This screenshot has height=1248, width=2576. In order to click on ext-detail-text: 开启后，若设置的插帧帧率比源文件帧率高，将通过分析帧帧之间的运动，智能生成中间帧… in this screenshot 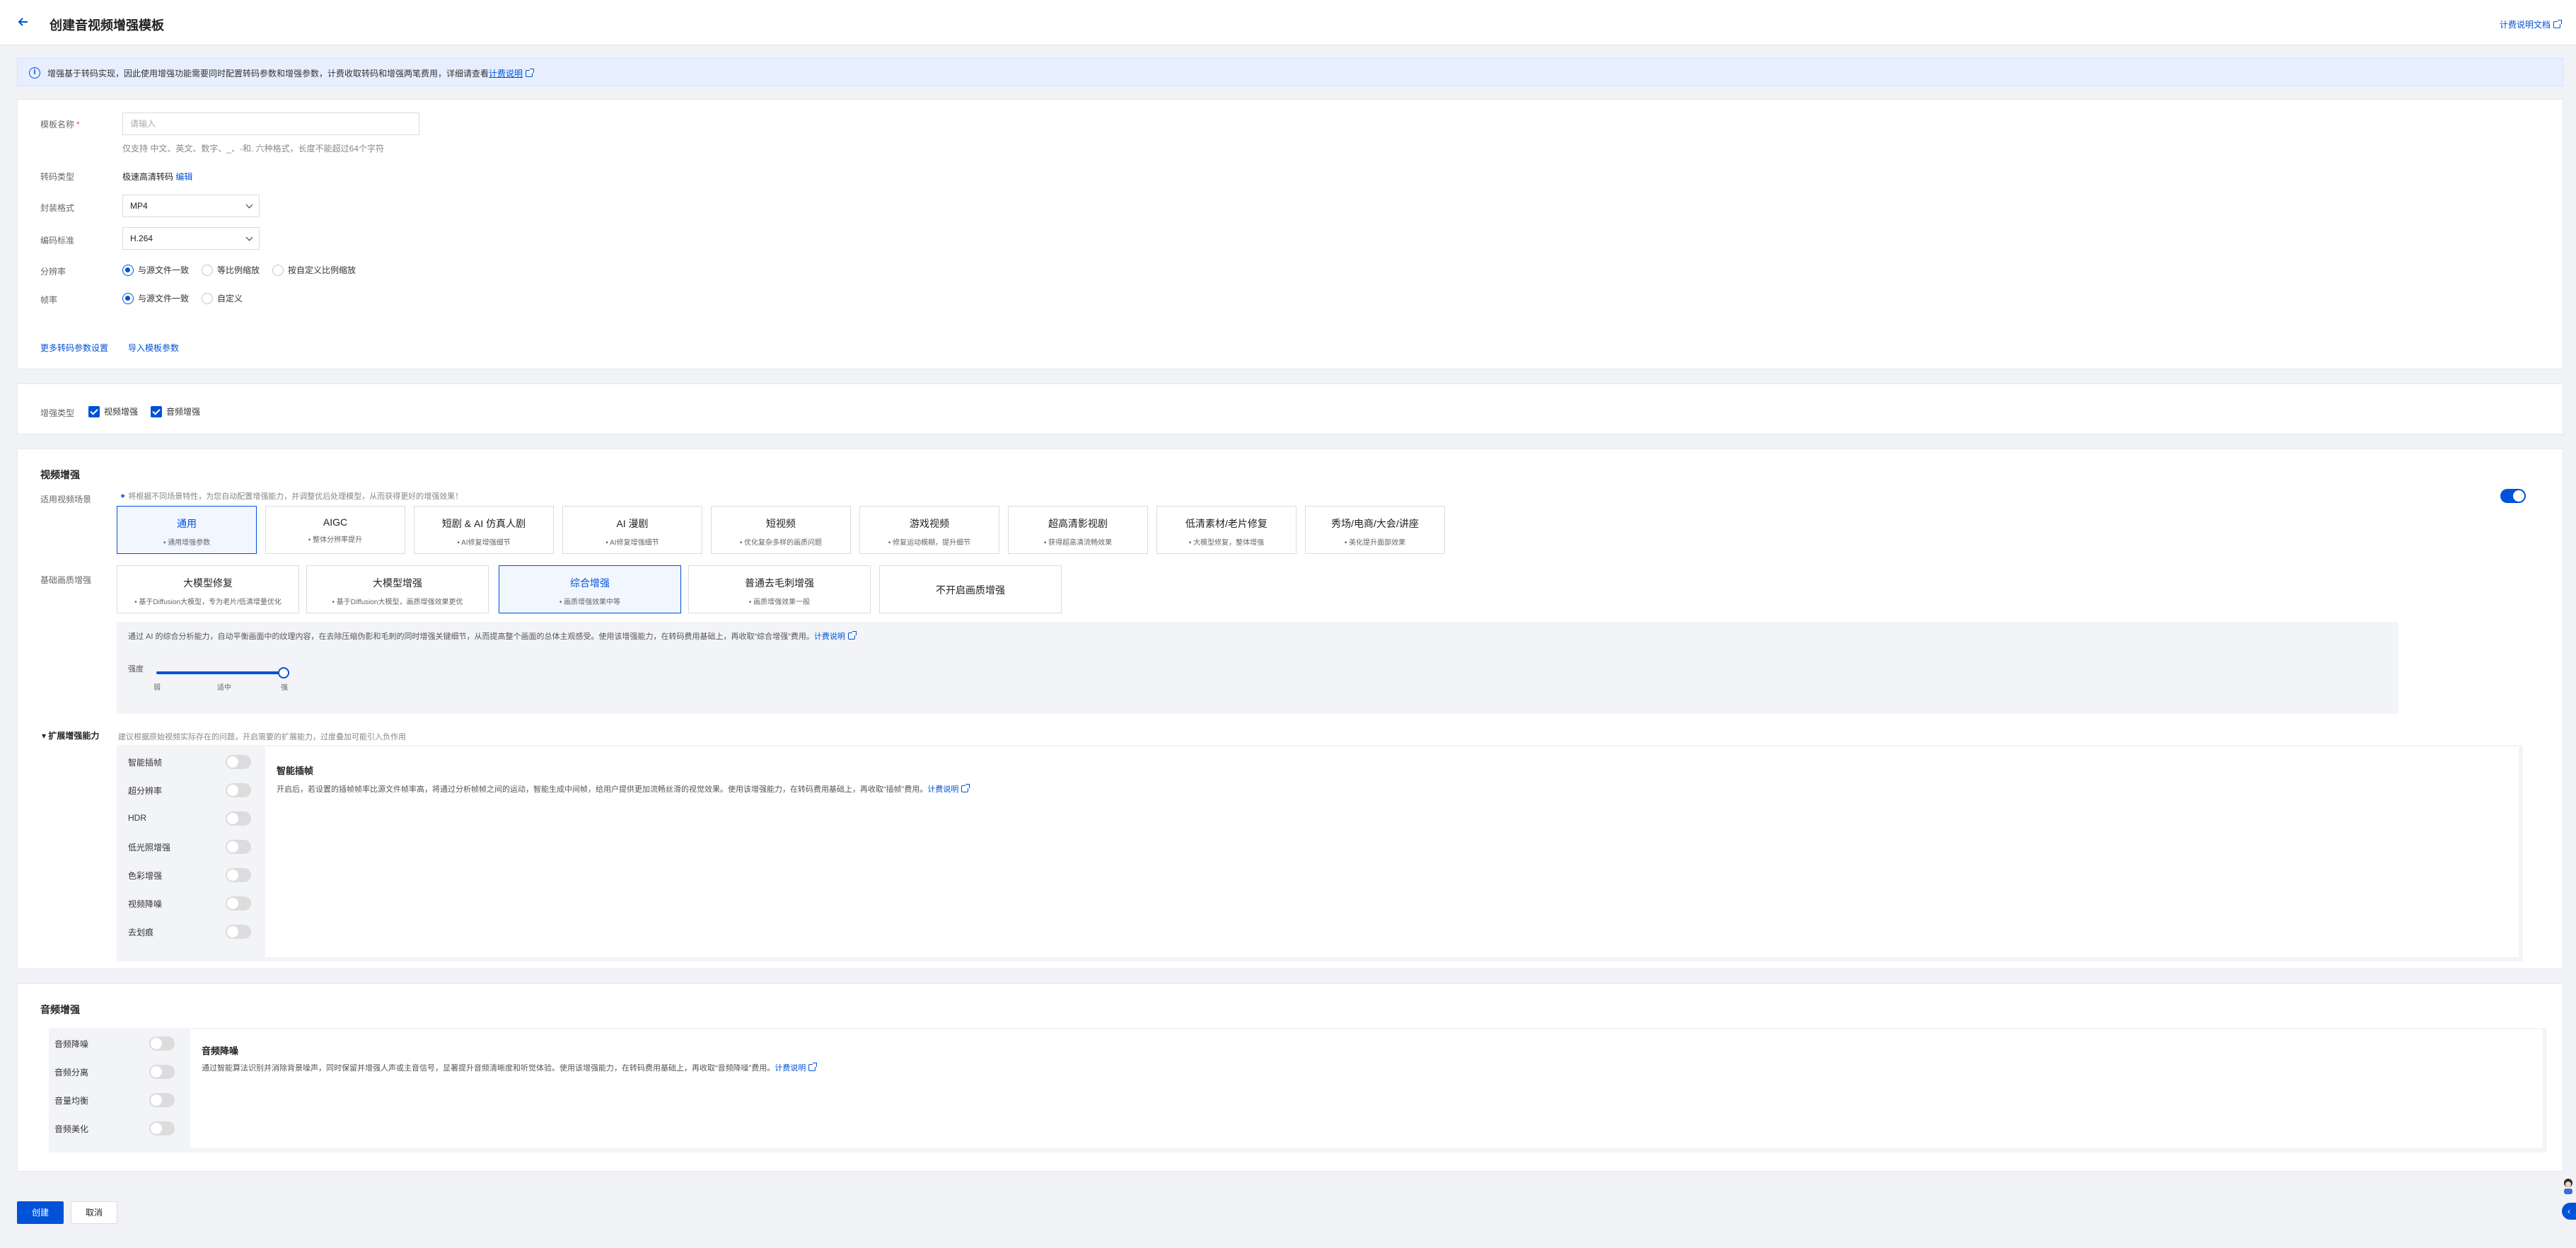, I will do `click(623, 789)`.